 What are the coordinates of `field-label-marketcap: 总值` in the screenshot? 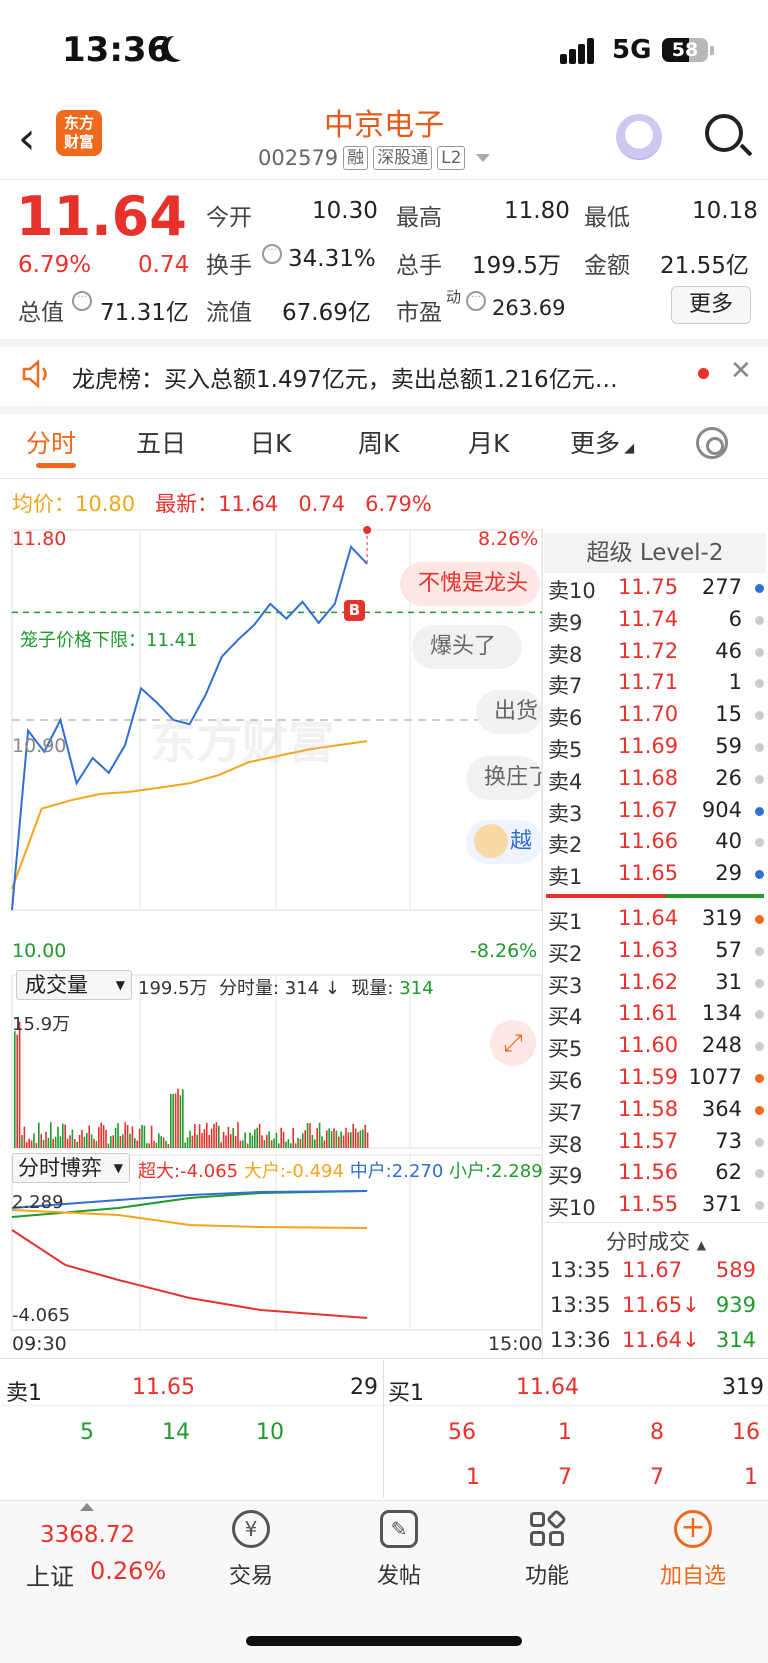 It's located at (41, 313).